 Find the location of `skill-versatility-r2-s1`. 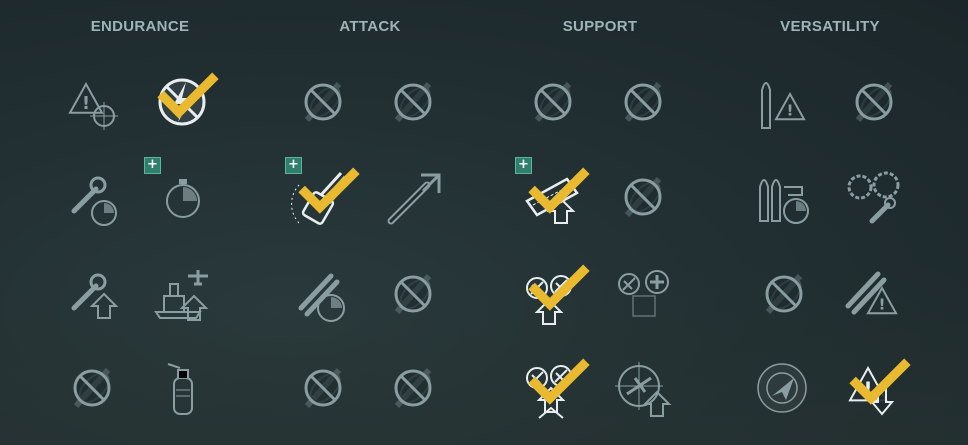

skill-versatility-r2-s1 is located at coordinates (784, 197).